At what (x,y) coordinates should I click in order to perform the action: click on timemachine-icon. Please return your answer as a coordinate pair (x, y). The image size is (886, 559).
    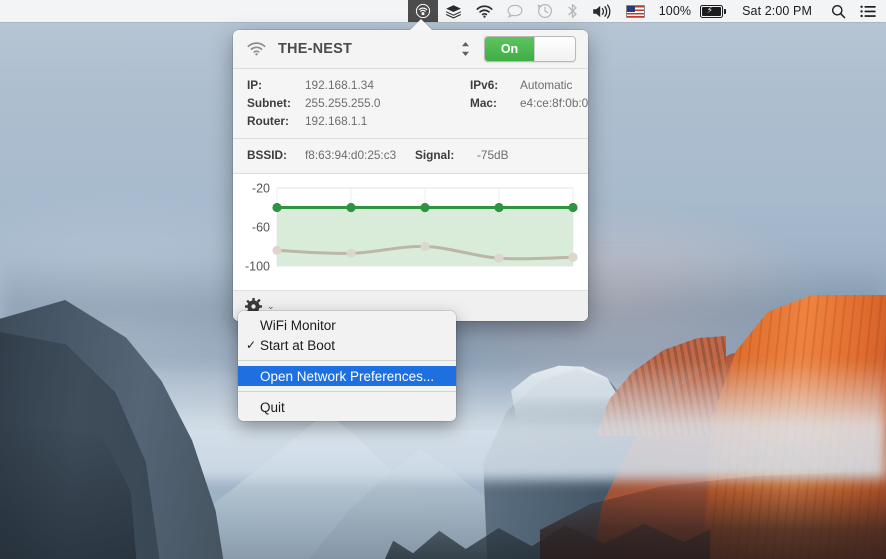
    Looking at the image, I should click on (545, 11).